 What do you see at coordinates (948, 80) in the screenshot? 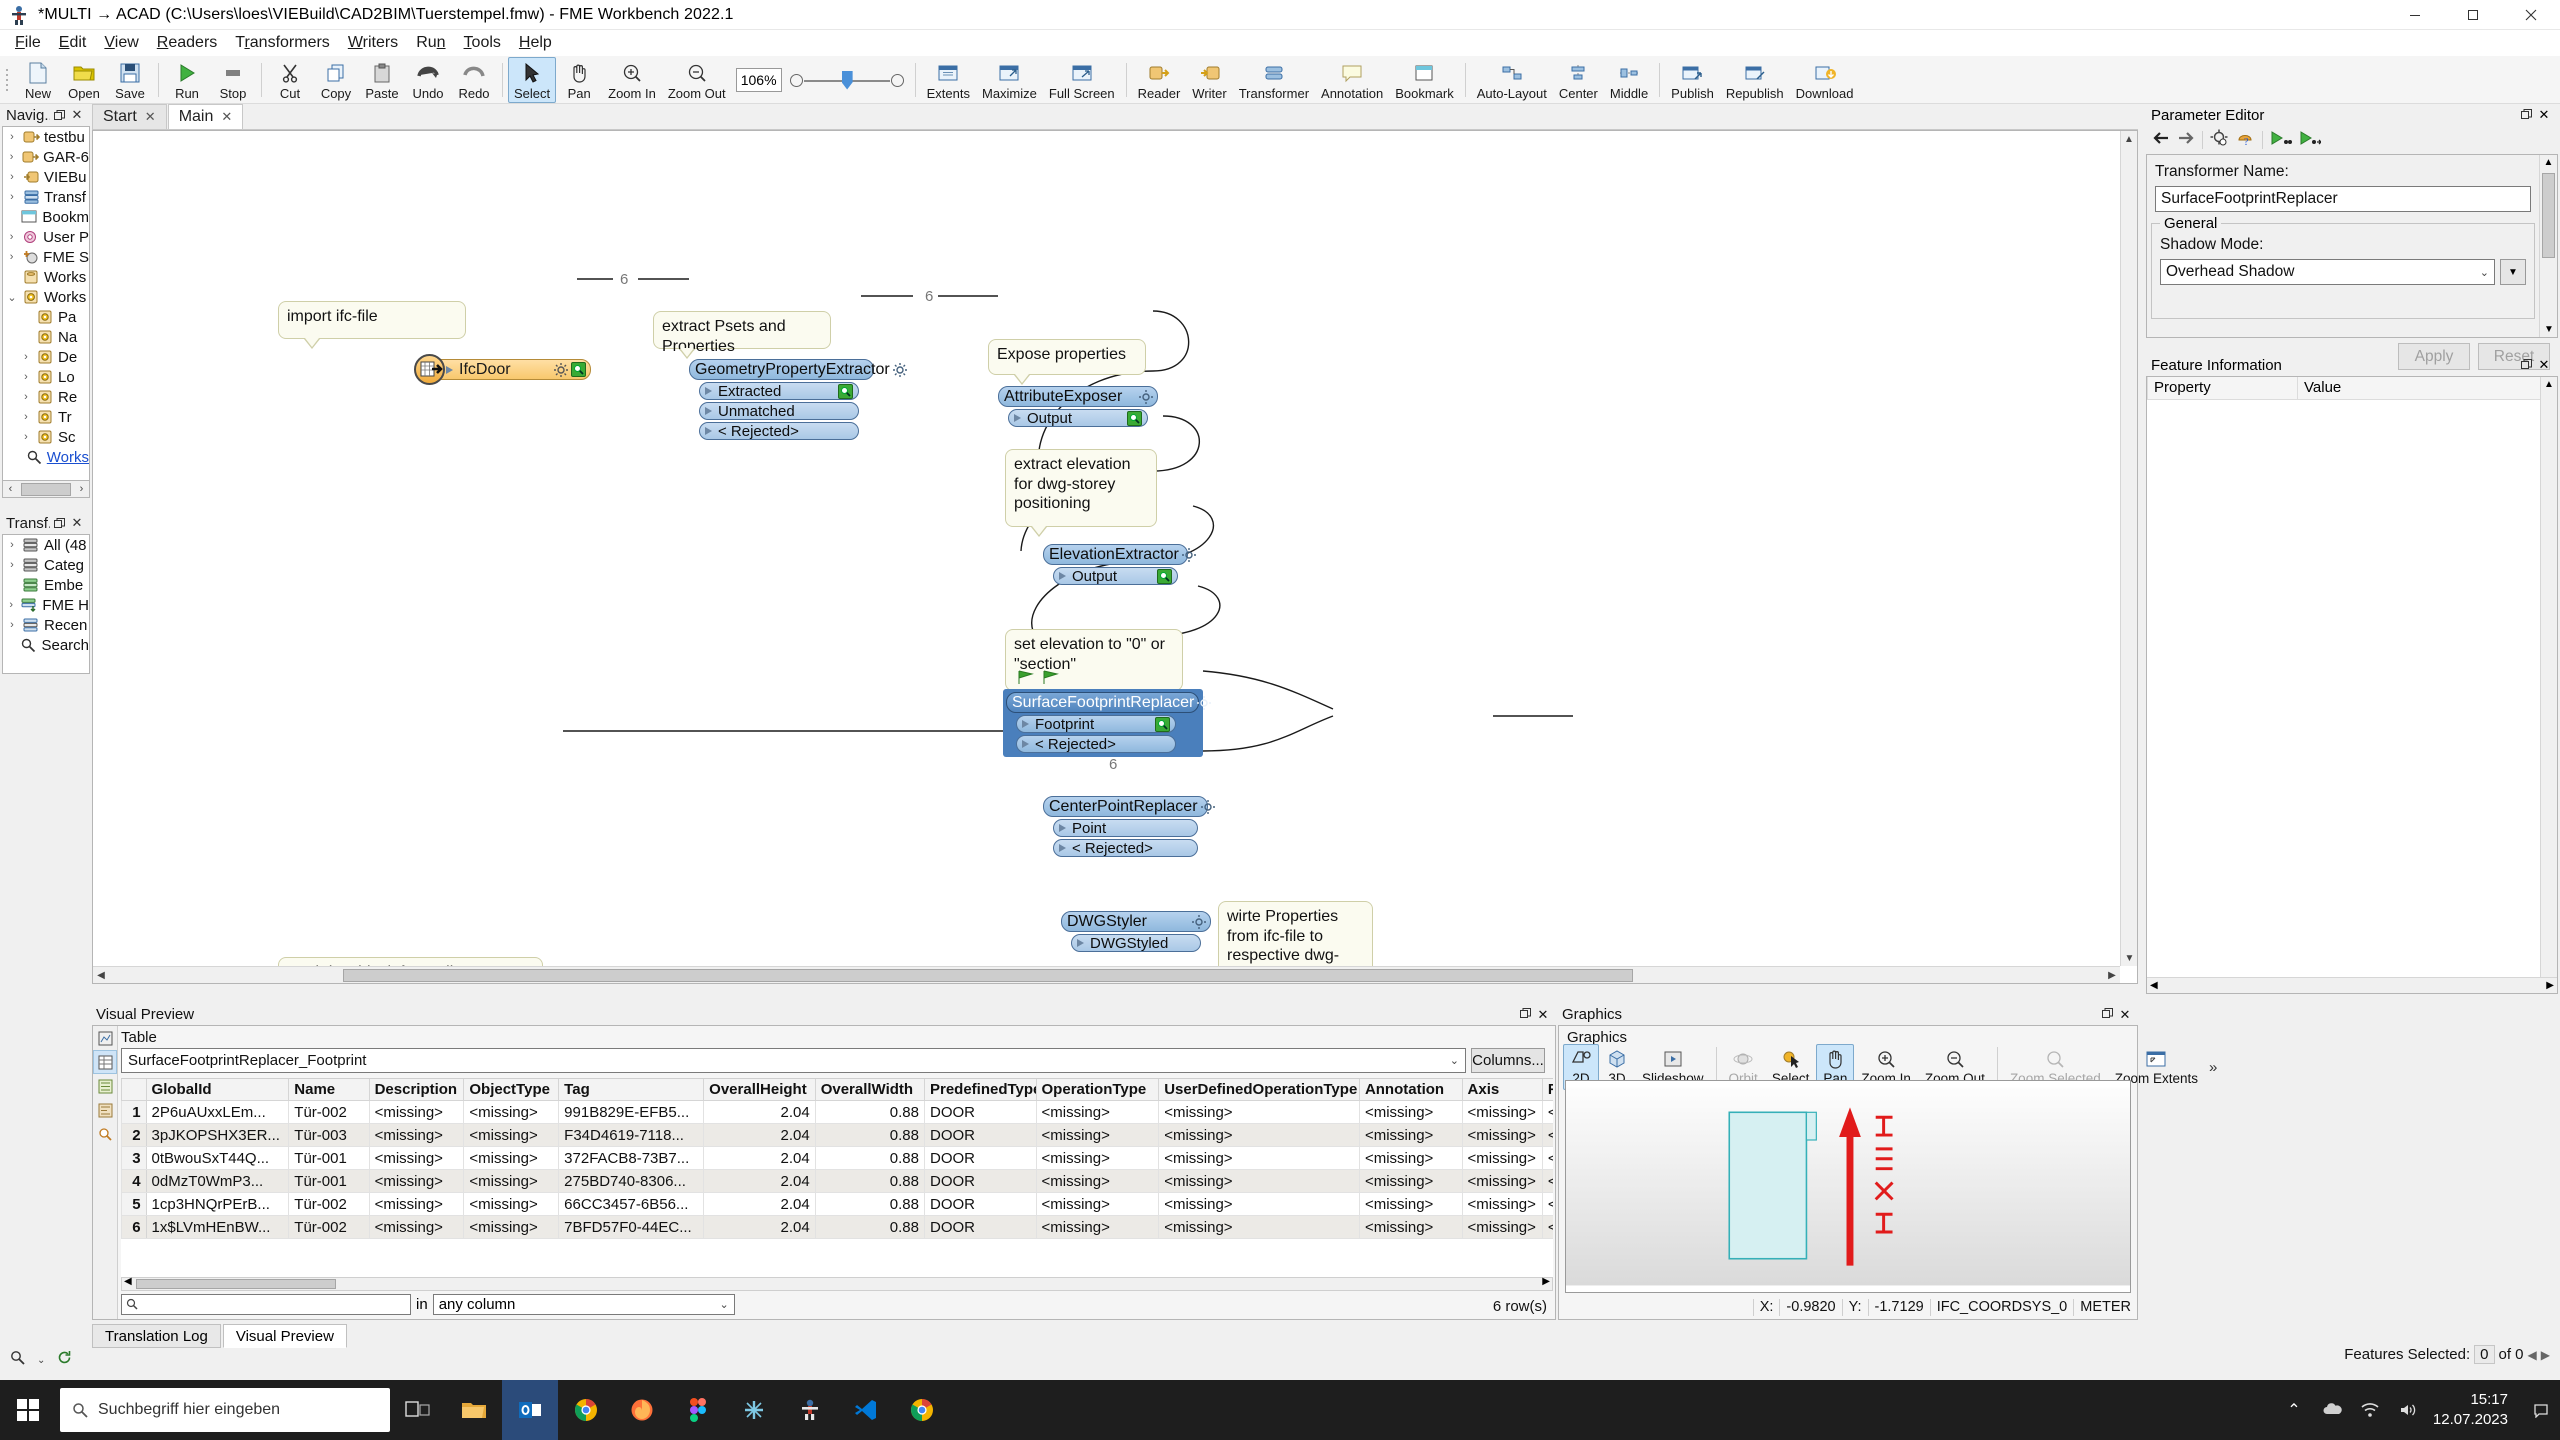
I see `toolbar-extents-button: Extents` at bounding box center [948, 80].